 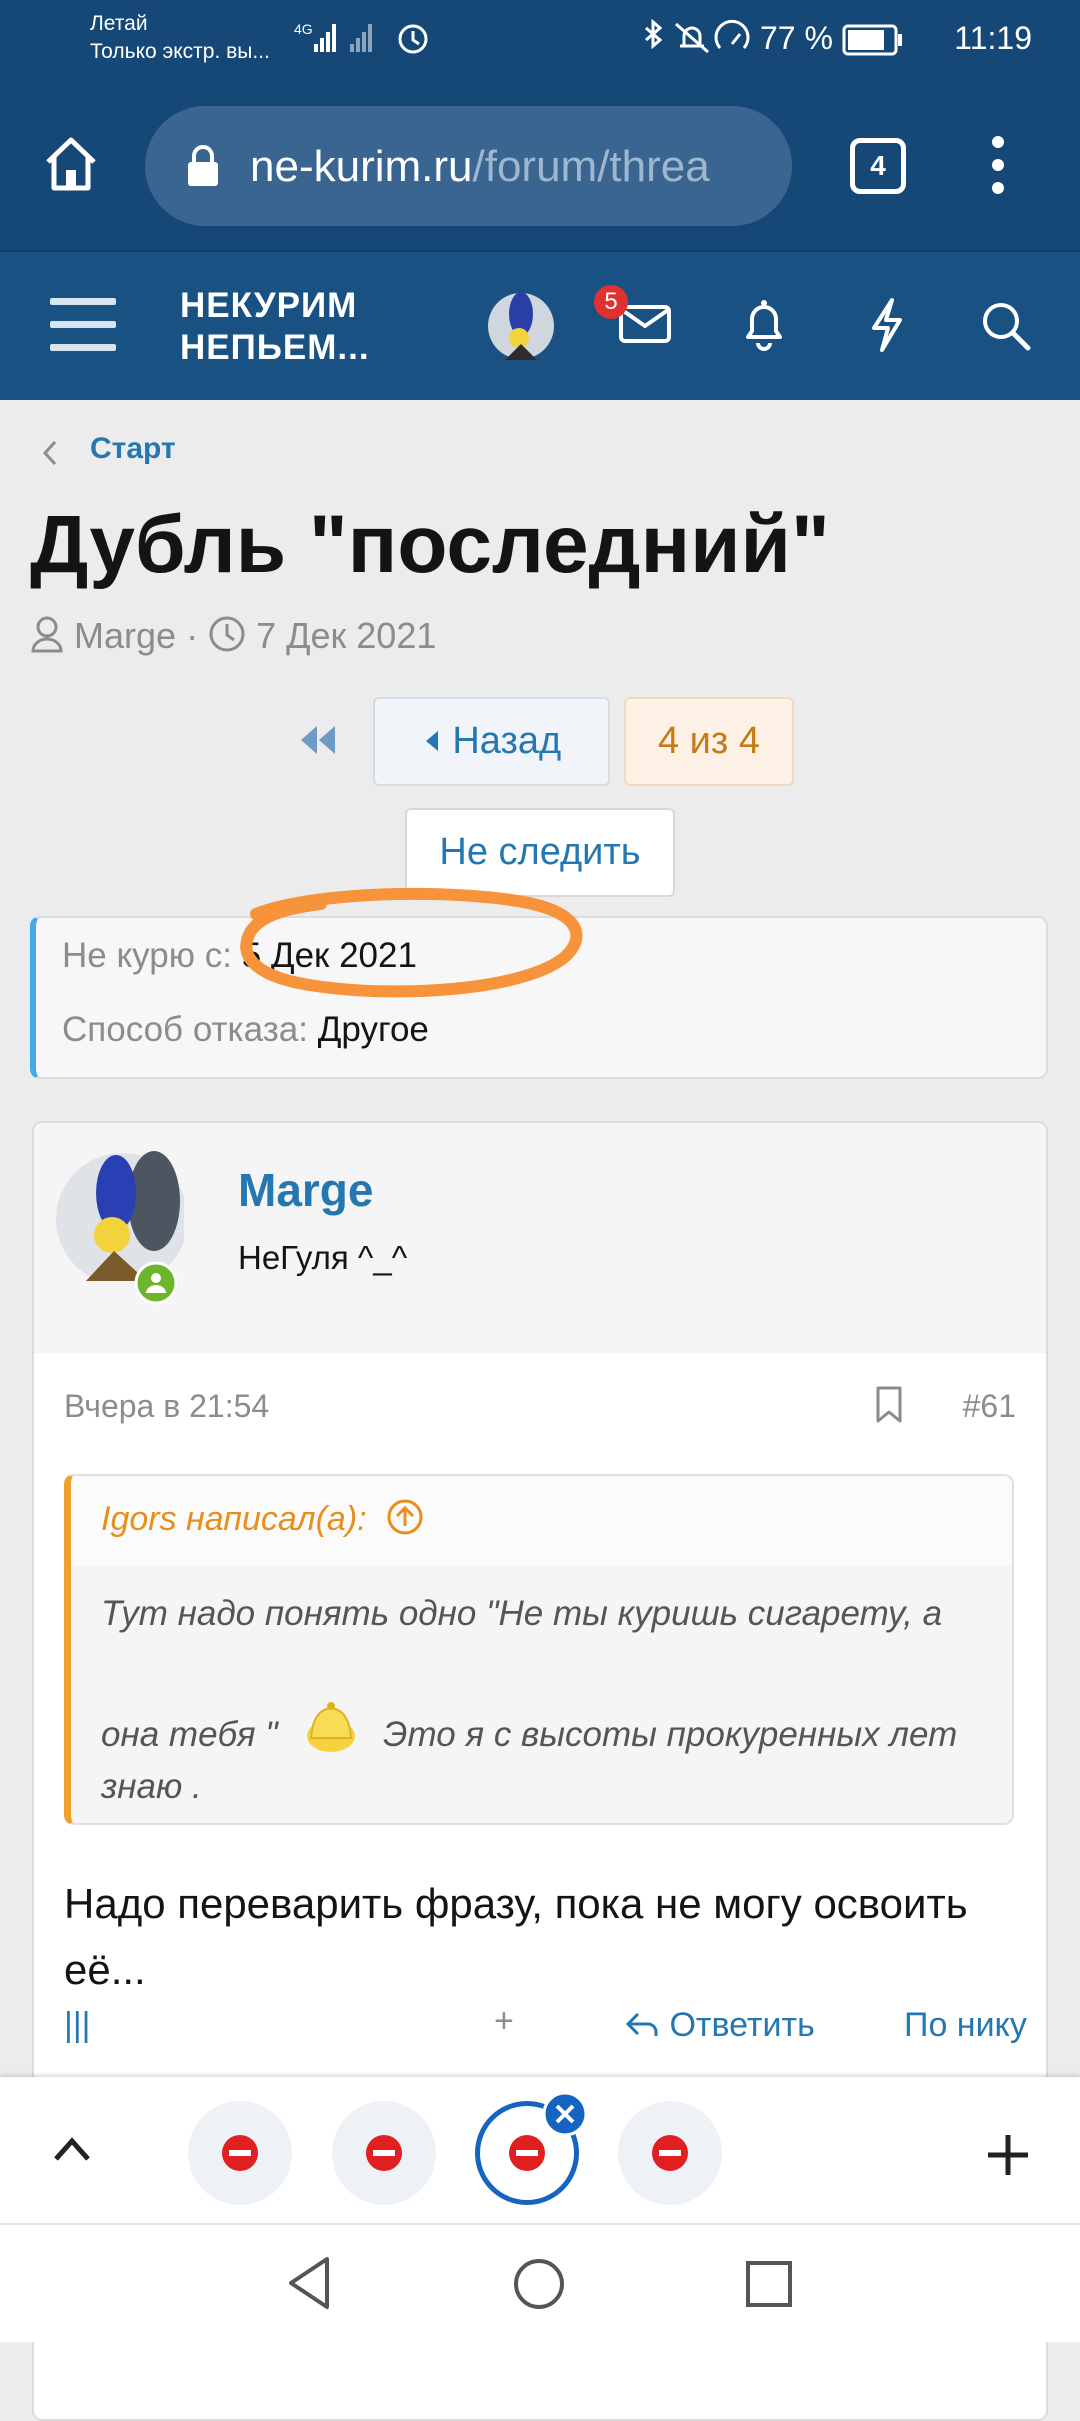 I want to click on caret-left-icon, so click(x=431, y=741).